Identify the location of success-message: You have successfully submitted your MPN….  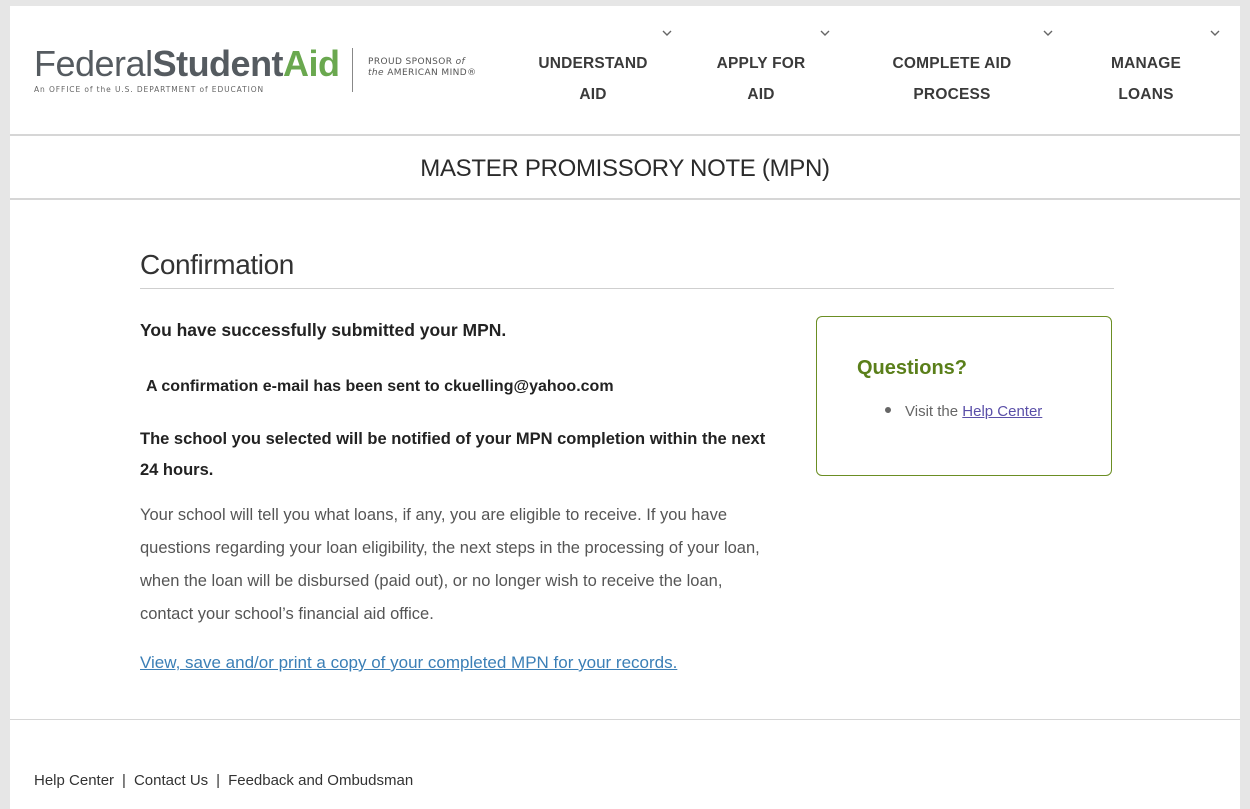
(323, 330).